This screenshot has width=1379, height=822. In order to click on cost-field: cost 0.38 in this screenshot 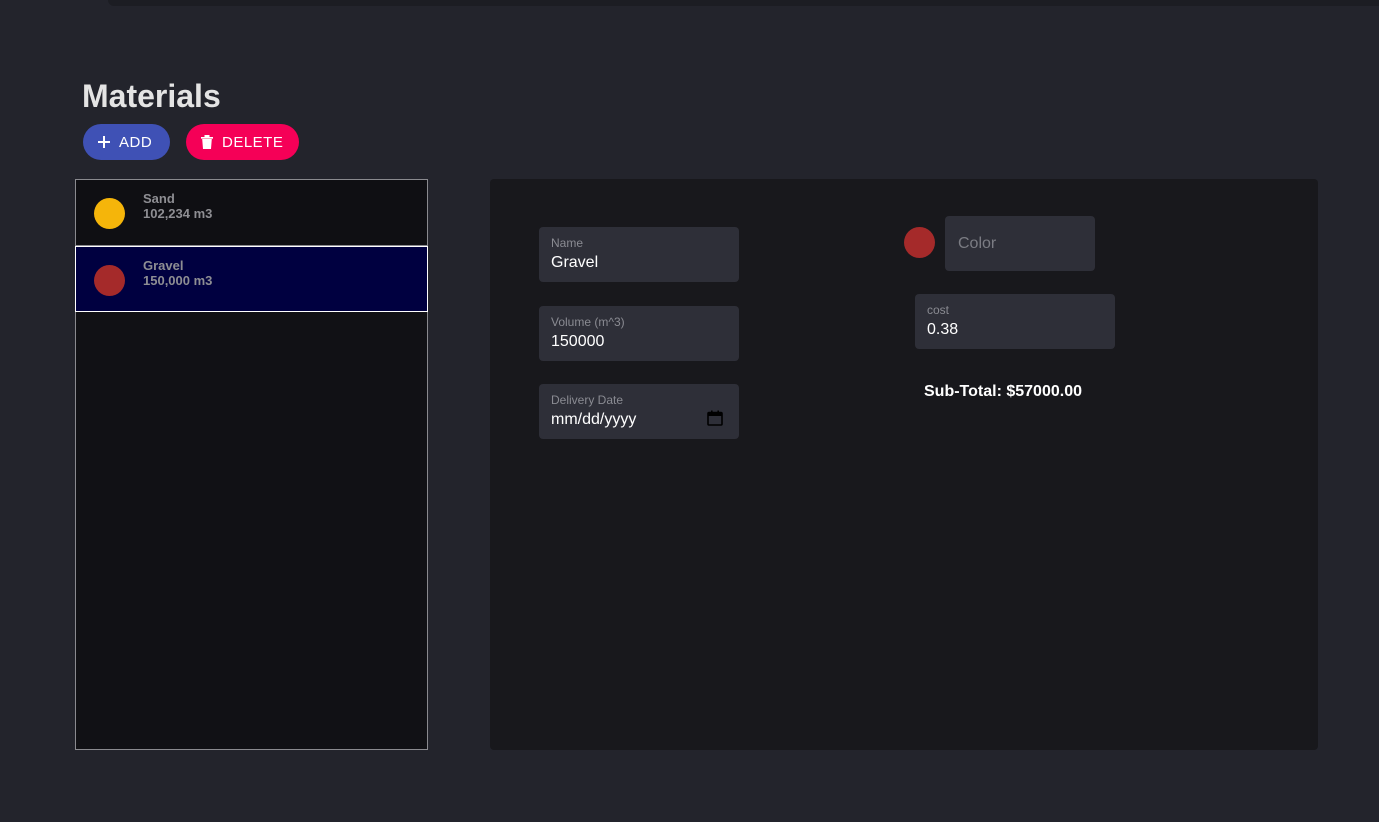, I will do `click(1015, 321)`.